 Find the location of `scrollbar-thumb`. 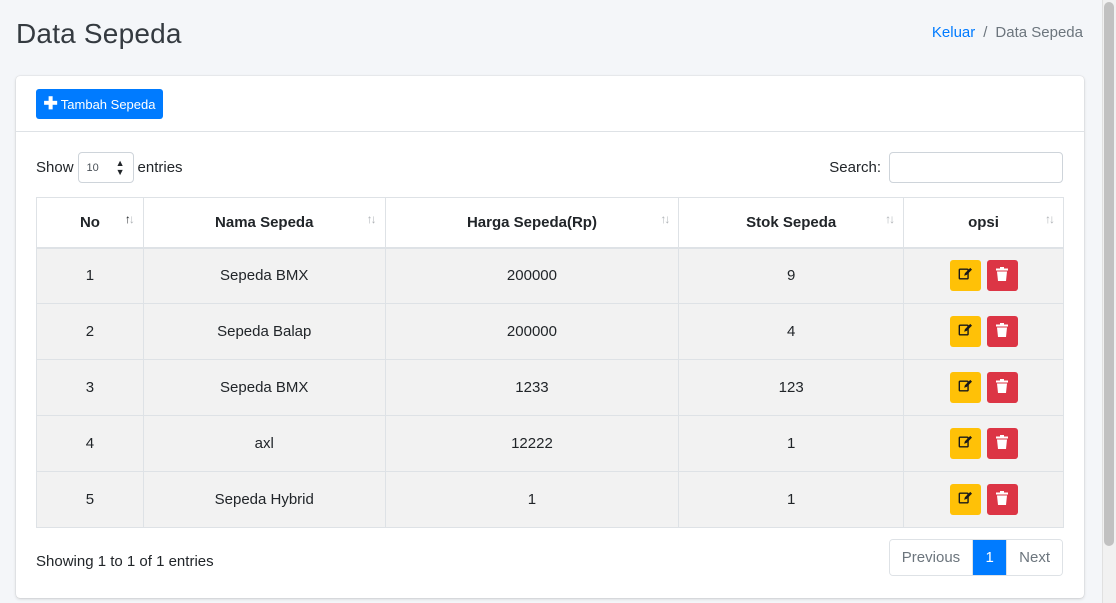

scrollbar-thumb is located at coordinates (1109, 274).